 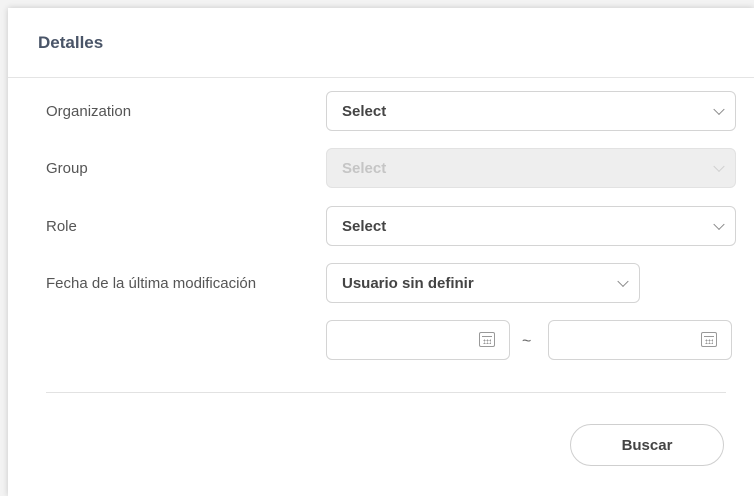 What do you see at coordinates (151, 283) in the screenshot?
I see `last-modified-label: Fecha de la última modificación` at bounding box center [151, 283].